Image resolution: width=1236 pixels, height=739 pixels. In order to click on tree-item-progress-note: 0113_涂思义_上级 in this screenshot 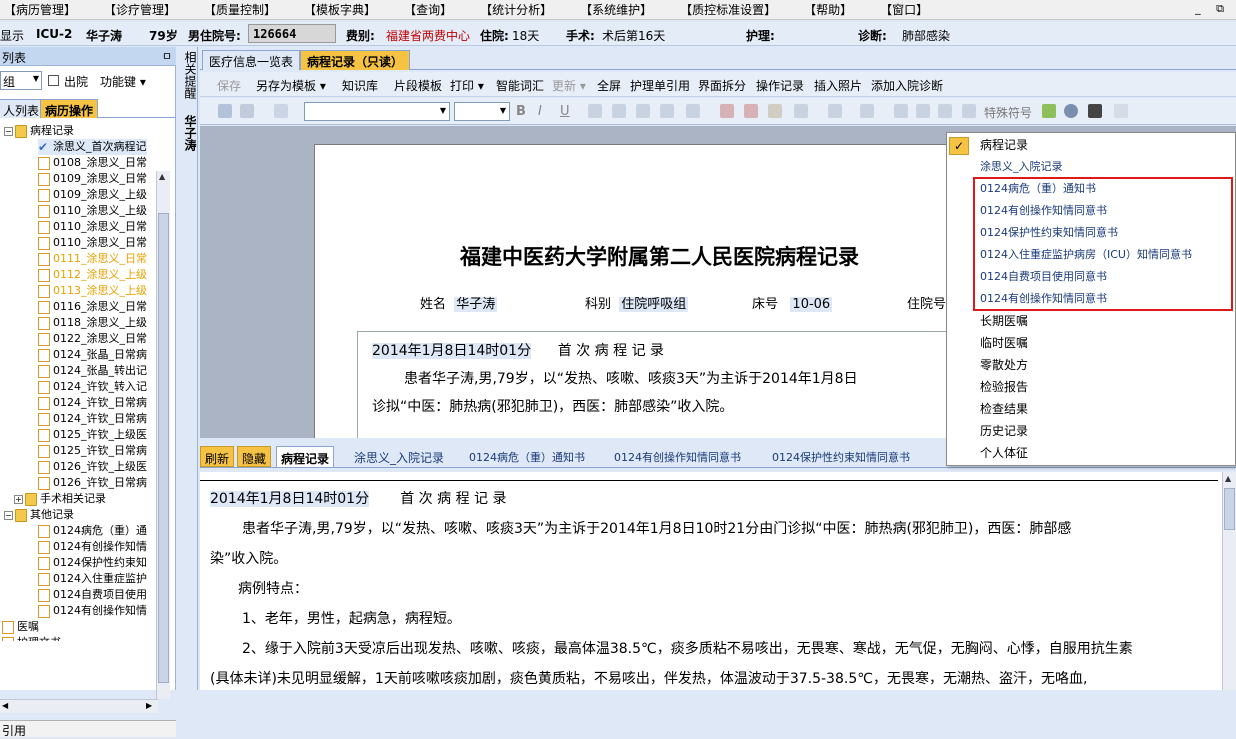, I will do `click(92, 291)`.